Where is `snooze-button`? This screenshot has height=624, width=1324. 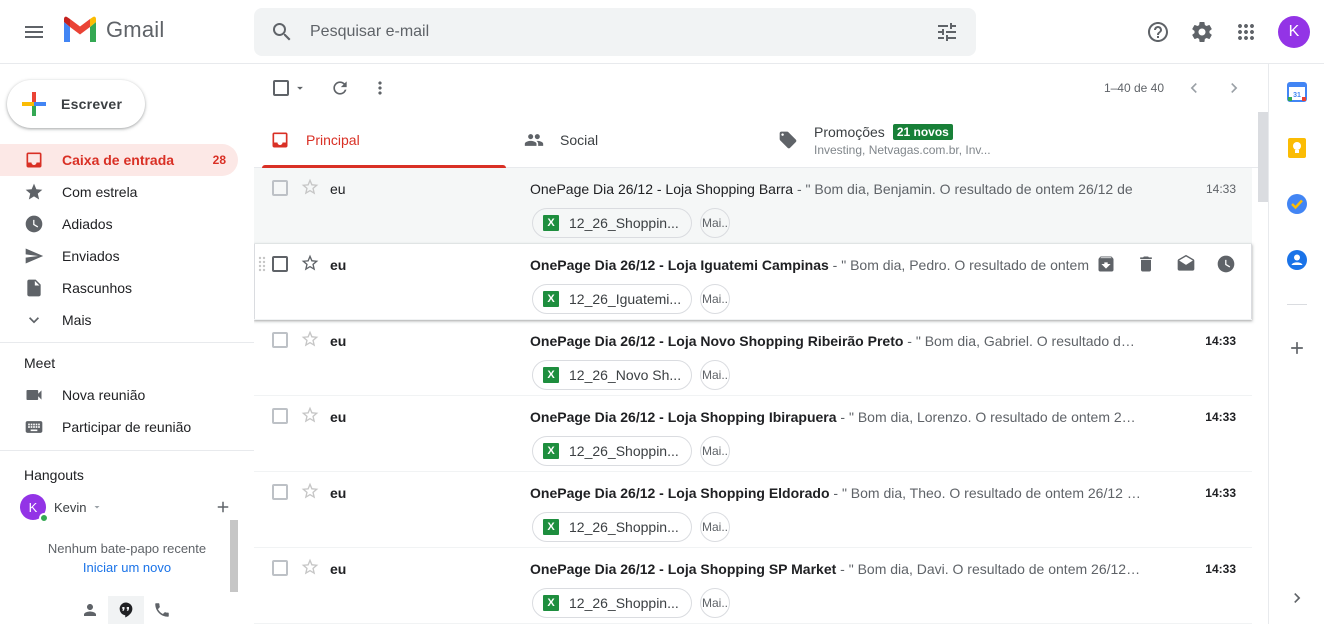 snooze-button is located at coordinates (1226, 264).